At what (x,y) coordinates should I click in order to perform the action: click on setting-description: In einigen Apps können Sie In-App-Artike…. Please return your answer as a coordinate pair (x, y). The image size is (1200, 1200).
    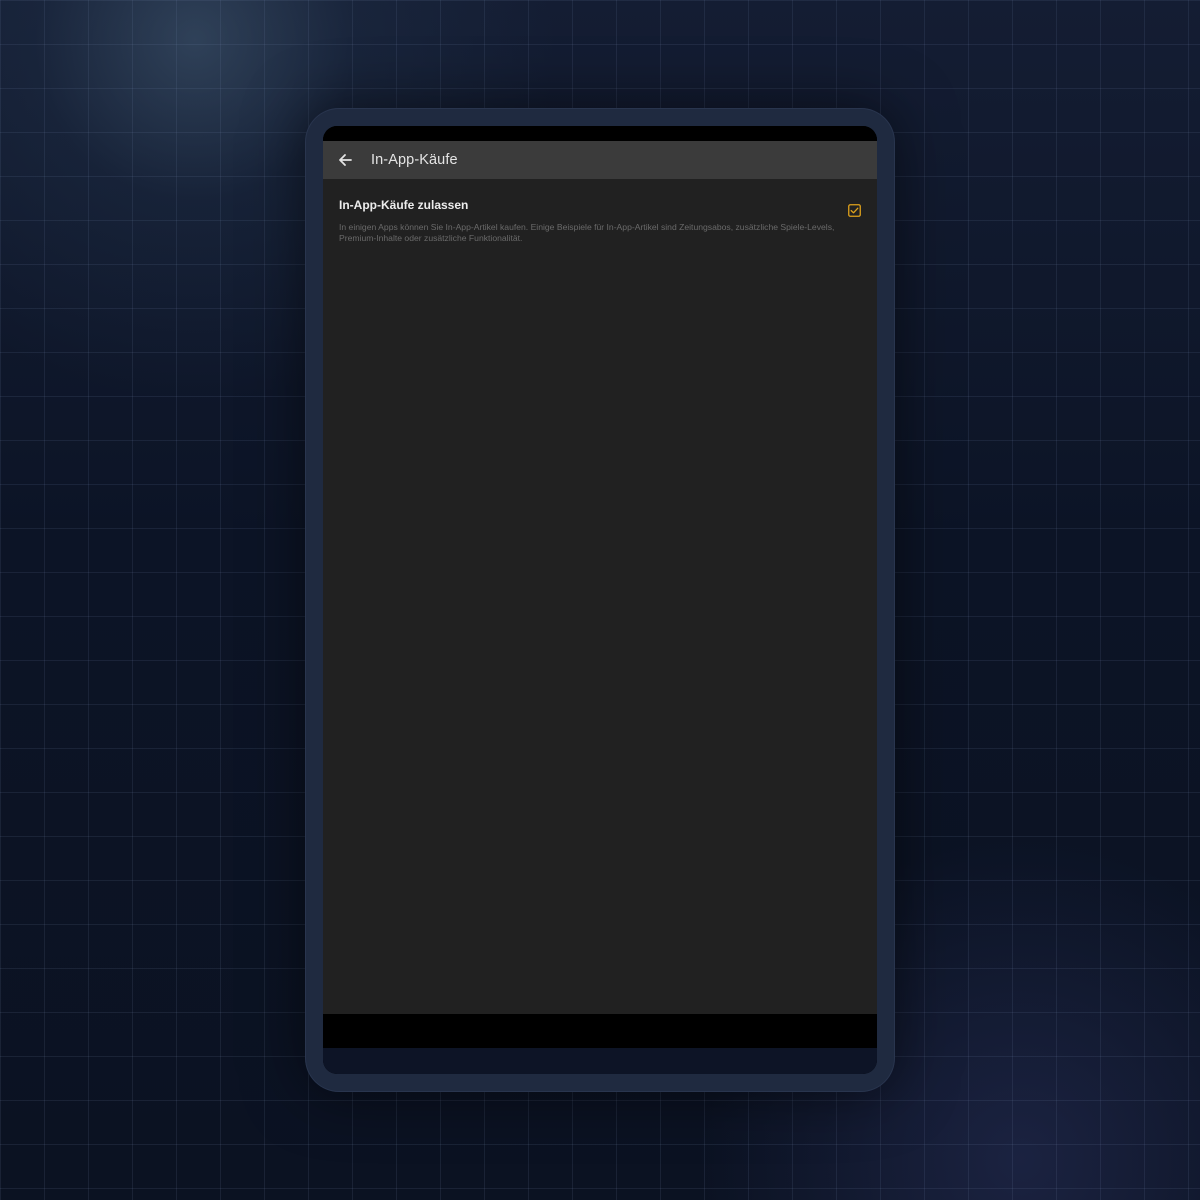
    Looking at the image, I should click on (587, 232).